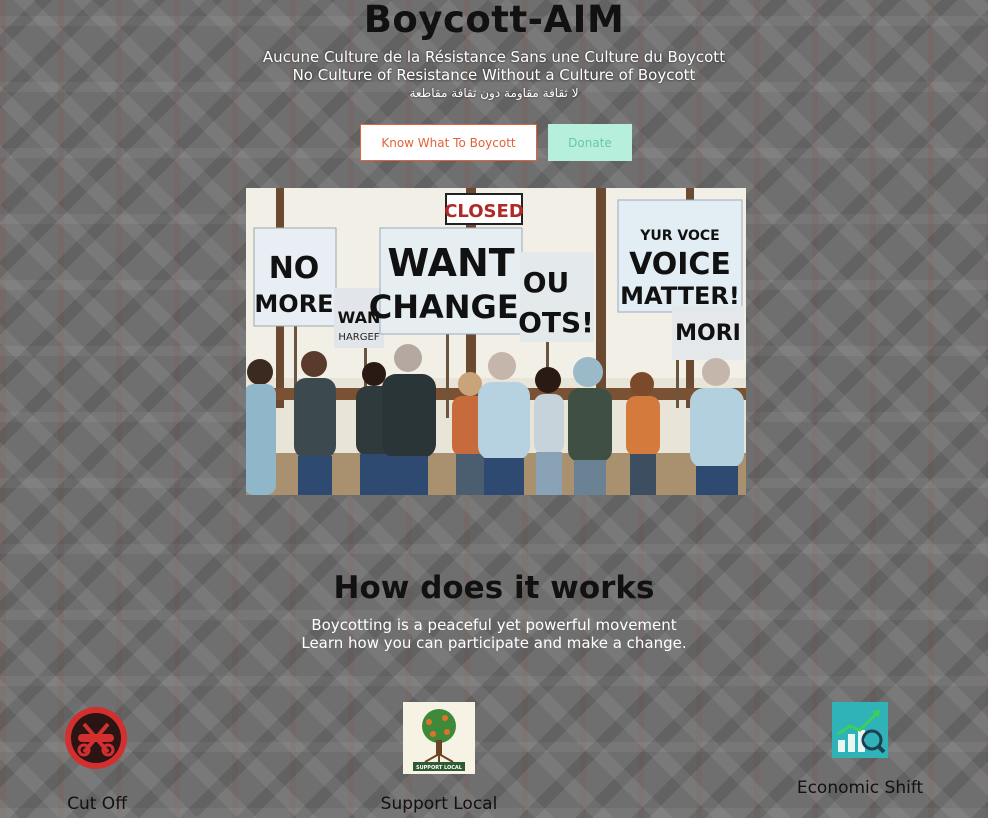  I want to click on sign-no: NO, so click(294, 268).